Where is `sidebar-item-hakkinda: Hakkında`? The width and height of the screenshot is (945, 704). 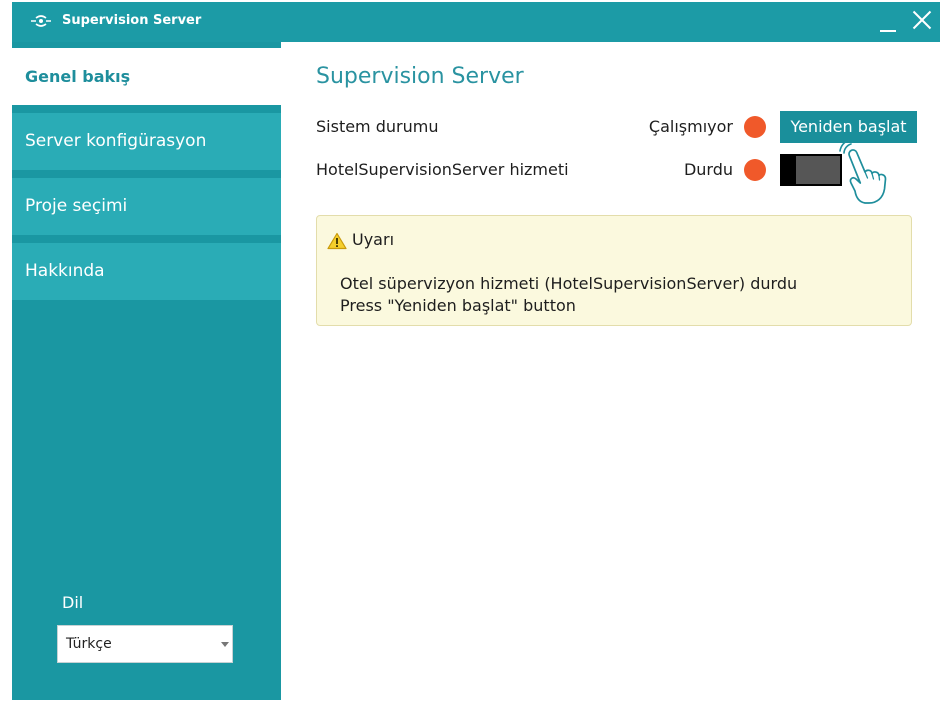
sidebar-item-hakkinda: Hakkında is located at coordinates (146, 271).